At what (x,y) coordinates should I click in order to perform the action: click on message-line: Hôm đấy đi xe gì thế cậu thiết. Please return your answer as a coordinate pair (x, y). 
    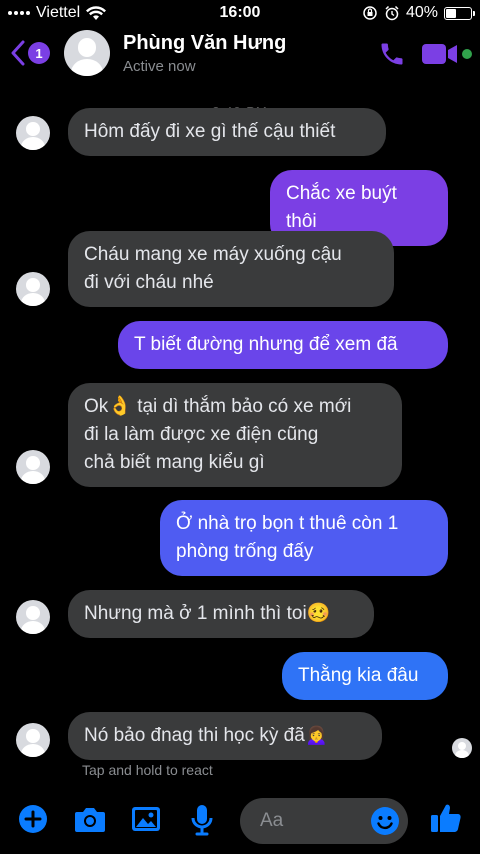
    Looking at the image, I should click on (210, 131).